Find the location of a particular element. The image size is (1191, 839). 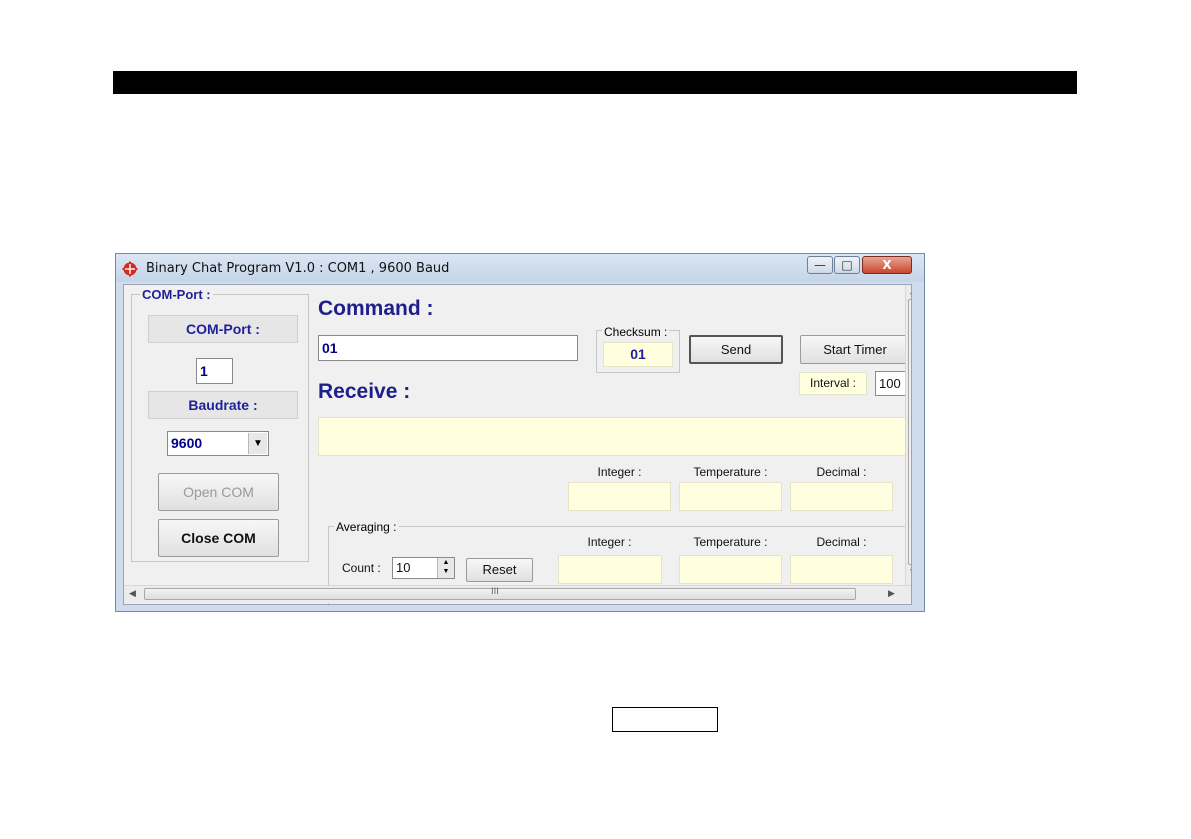

checksum-value: 01 is located at coordinates (638, 354).